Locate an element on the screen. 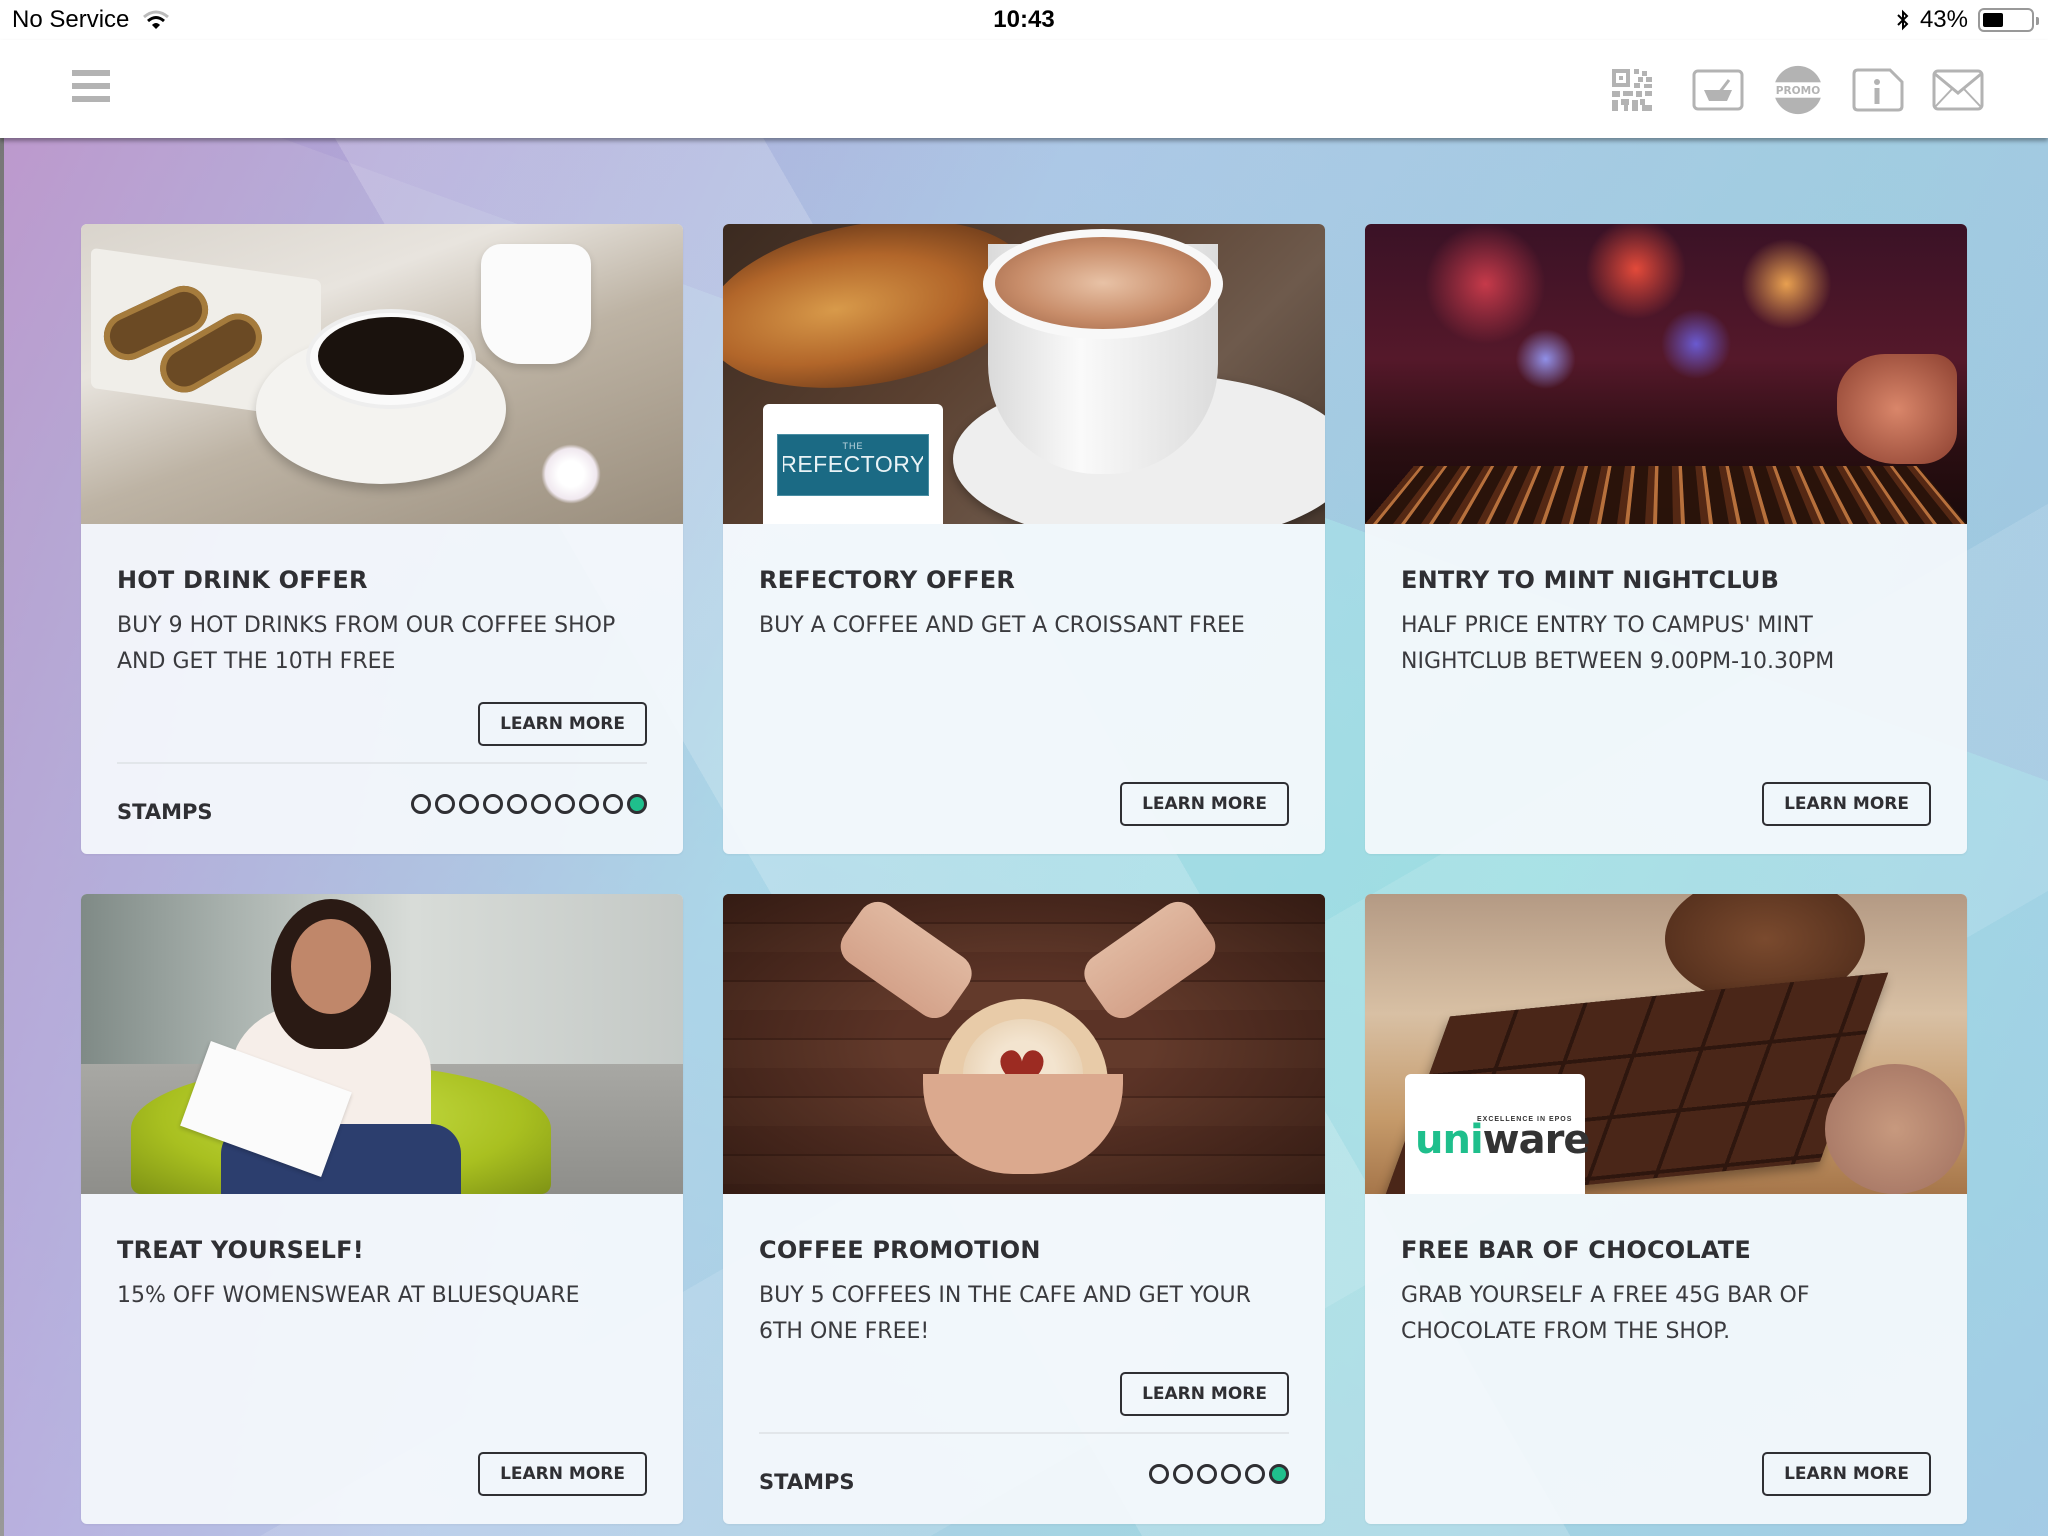 The image size is (2048, 1536). uniware-logo: EXCELLENCE IN EPOS uniware is located at coordinates (1497, 1134).